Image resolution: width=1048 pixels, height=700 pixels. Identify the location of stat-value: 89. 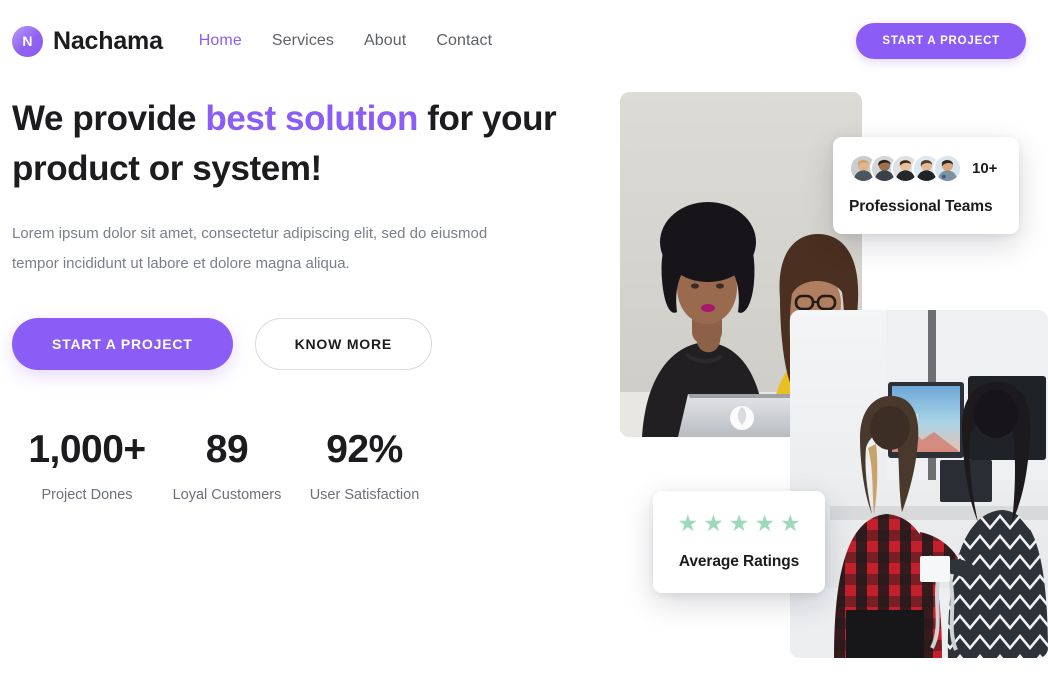
(227, 449).